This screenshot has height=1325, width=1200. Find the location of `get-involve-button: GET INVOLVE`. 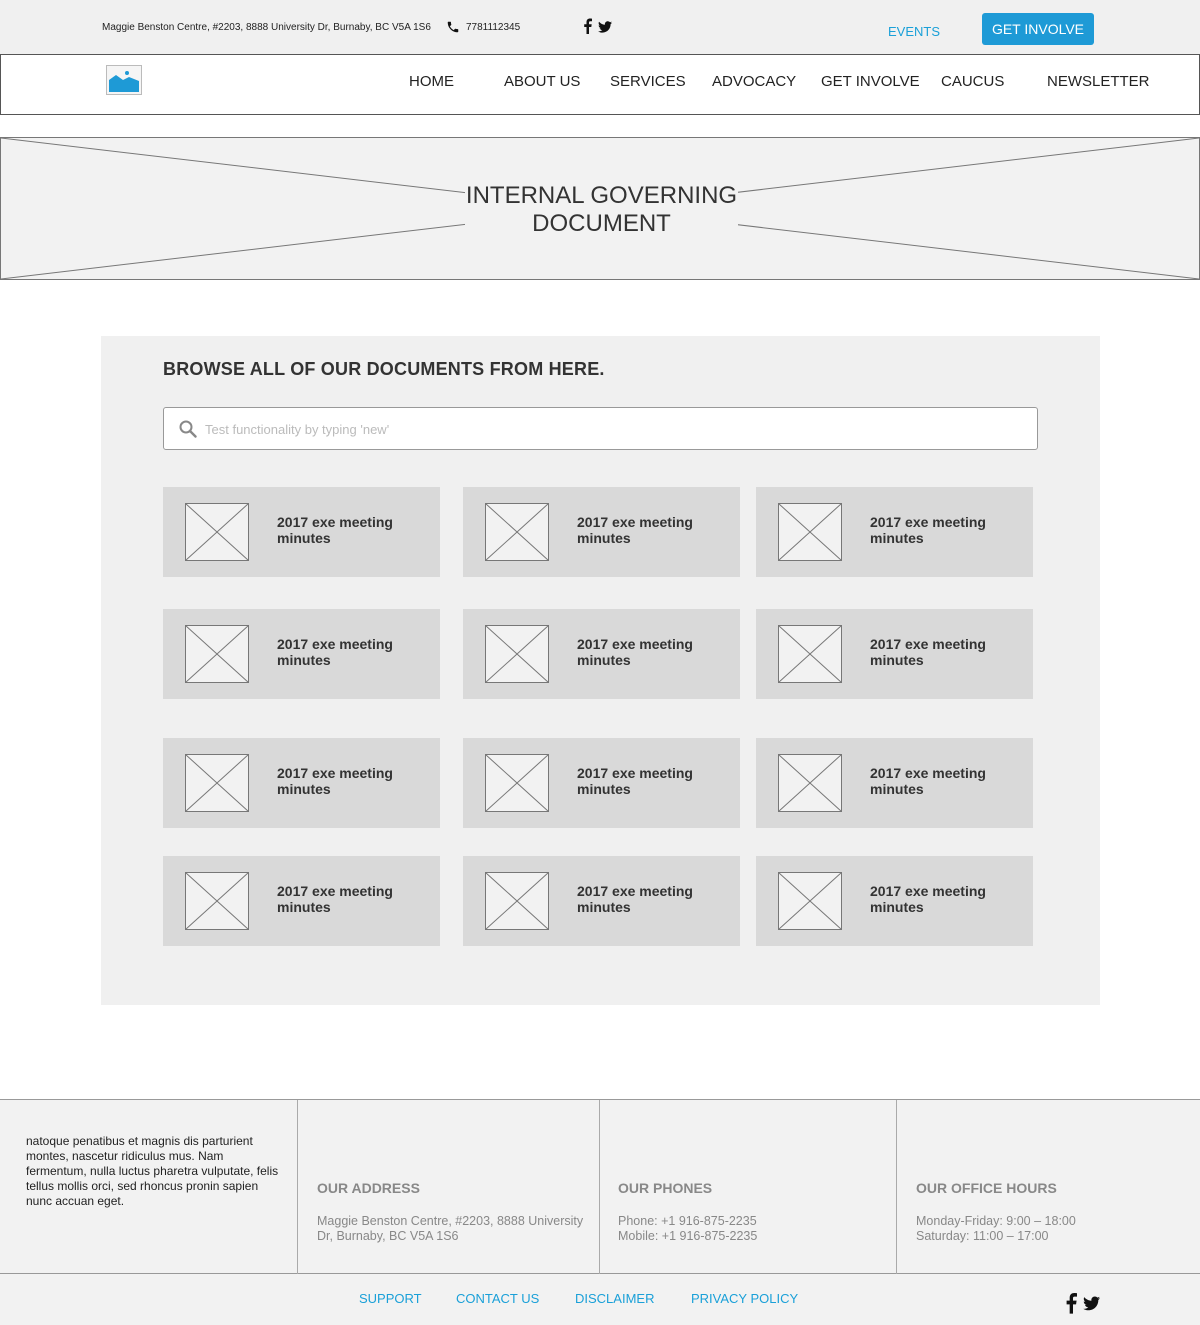

get-involve-button: GET INVOLVE is located at coordinates (1038, 29).